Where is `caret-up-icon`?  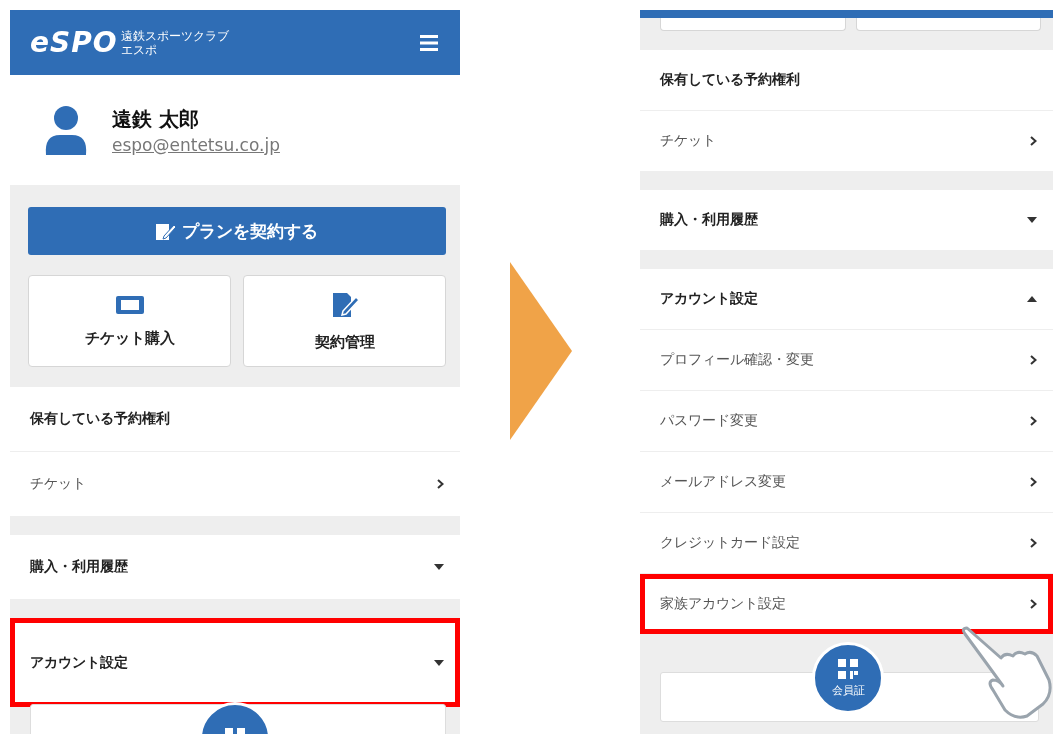
caret-up-icon is located at coordinates (1032, 299).